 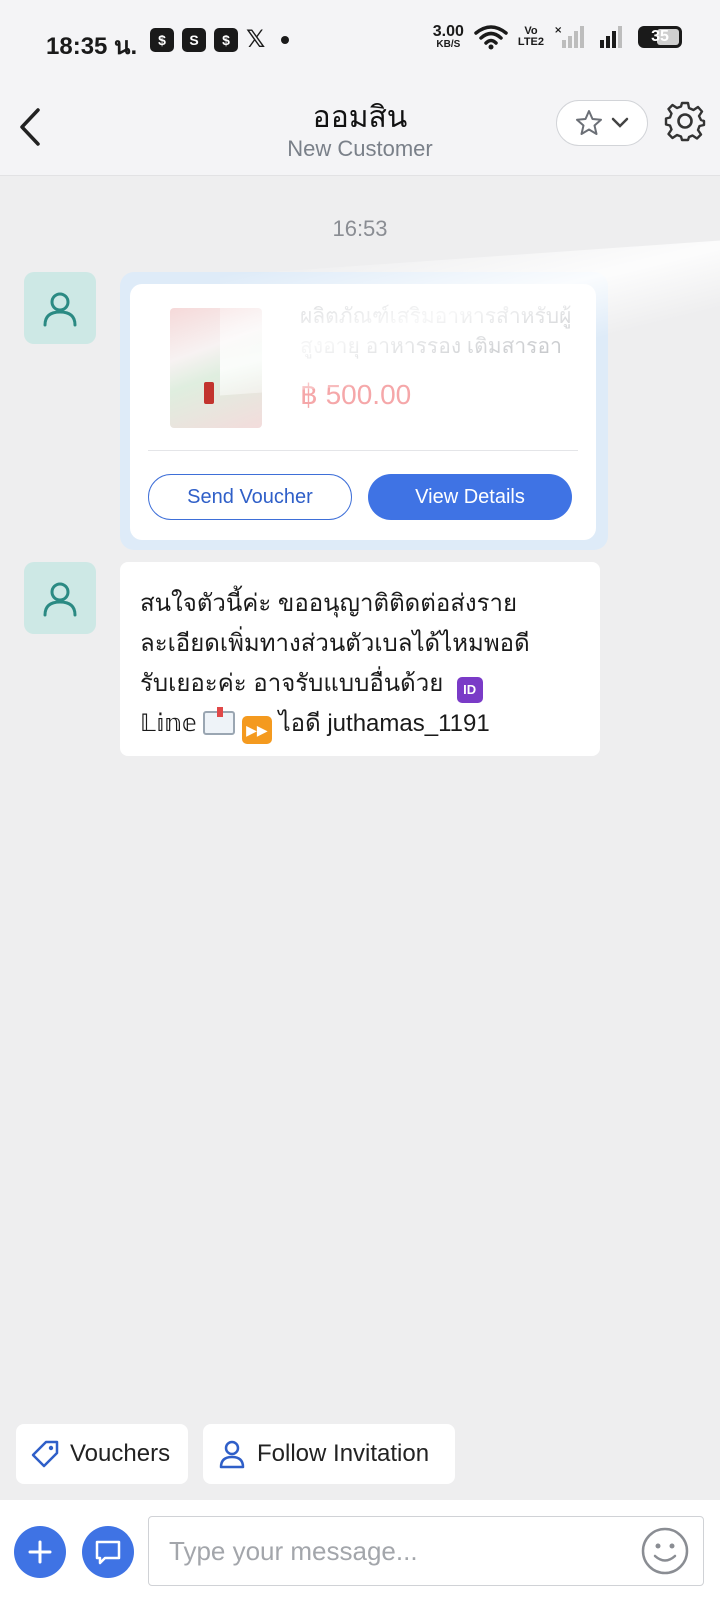 What do you see at coordinates (448, 31) in the screenshot?
I see `network-speed-value: 3.00` at bounding box center [448, 31].